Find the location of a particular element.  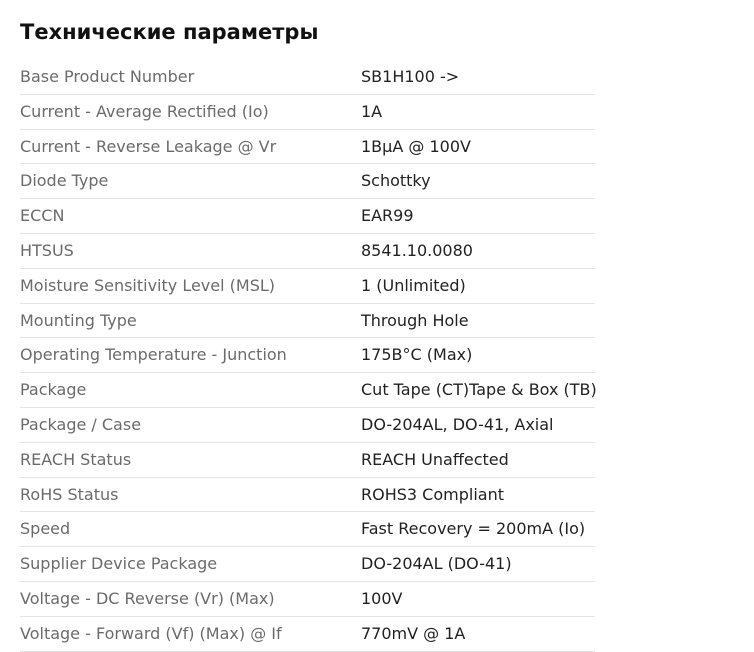

spec-label: Operating Temperature - Junction is located at coordinates (153, 355).